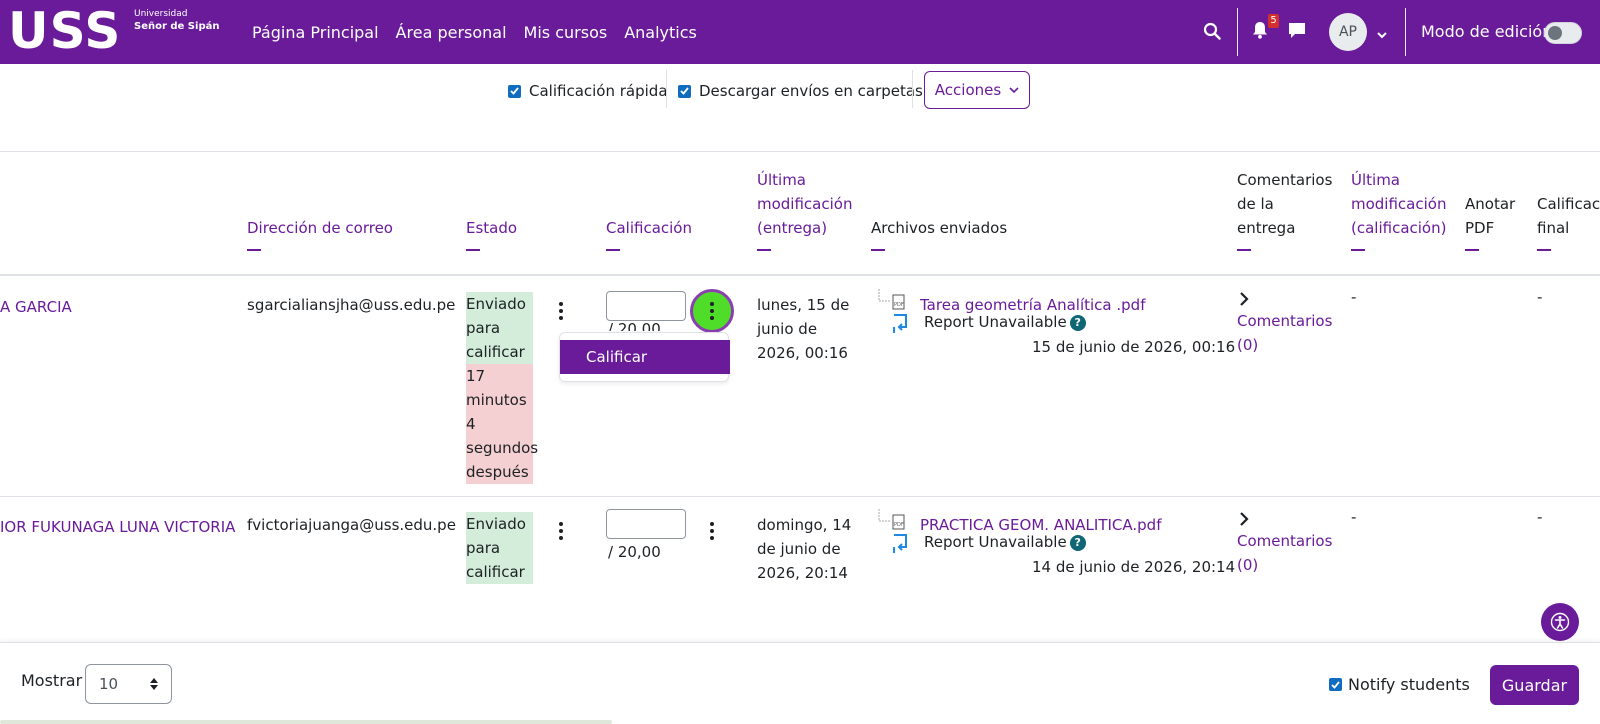 The image size is (1600, 724). I want to click on submission-date: domingo, 14 de junio de 2026, 20:14, so click(804, 549).